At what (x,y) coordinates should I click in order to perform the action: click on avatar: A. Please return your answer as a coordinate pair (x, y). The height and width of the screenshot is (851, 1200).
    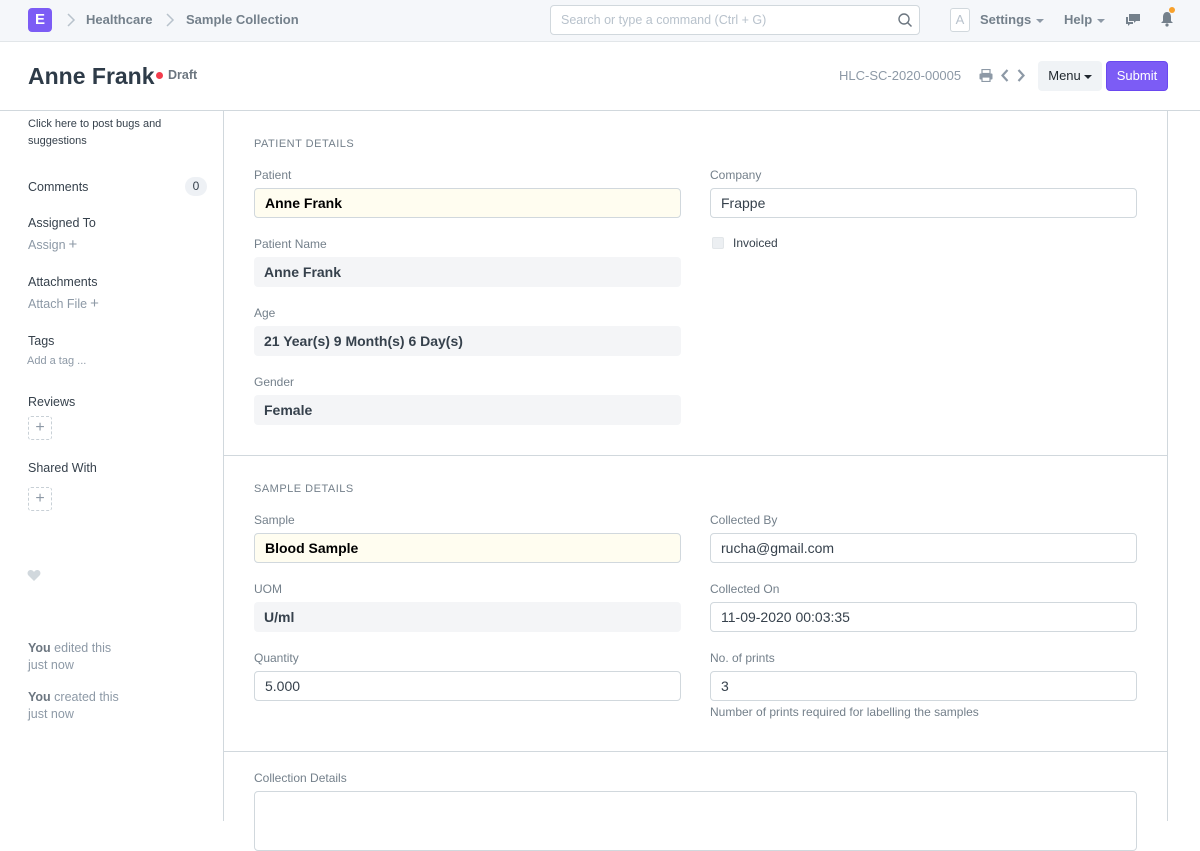
    Looking at the image, I should click on (960, 20).